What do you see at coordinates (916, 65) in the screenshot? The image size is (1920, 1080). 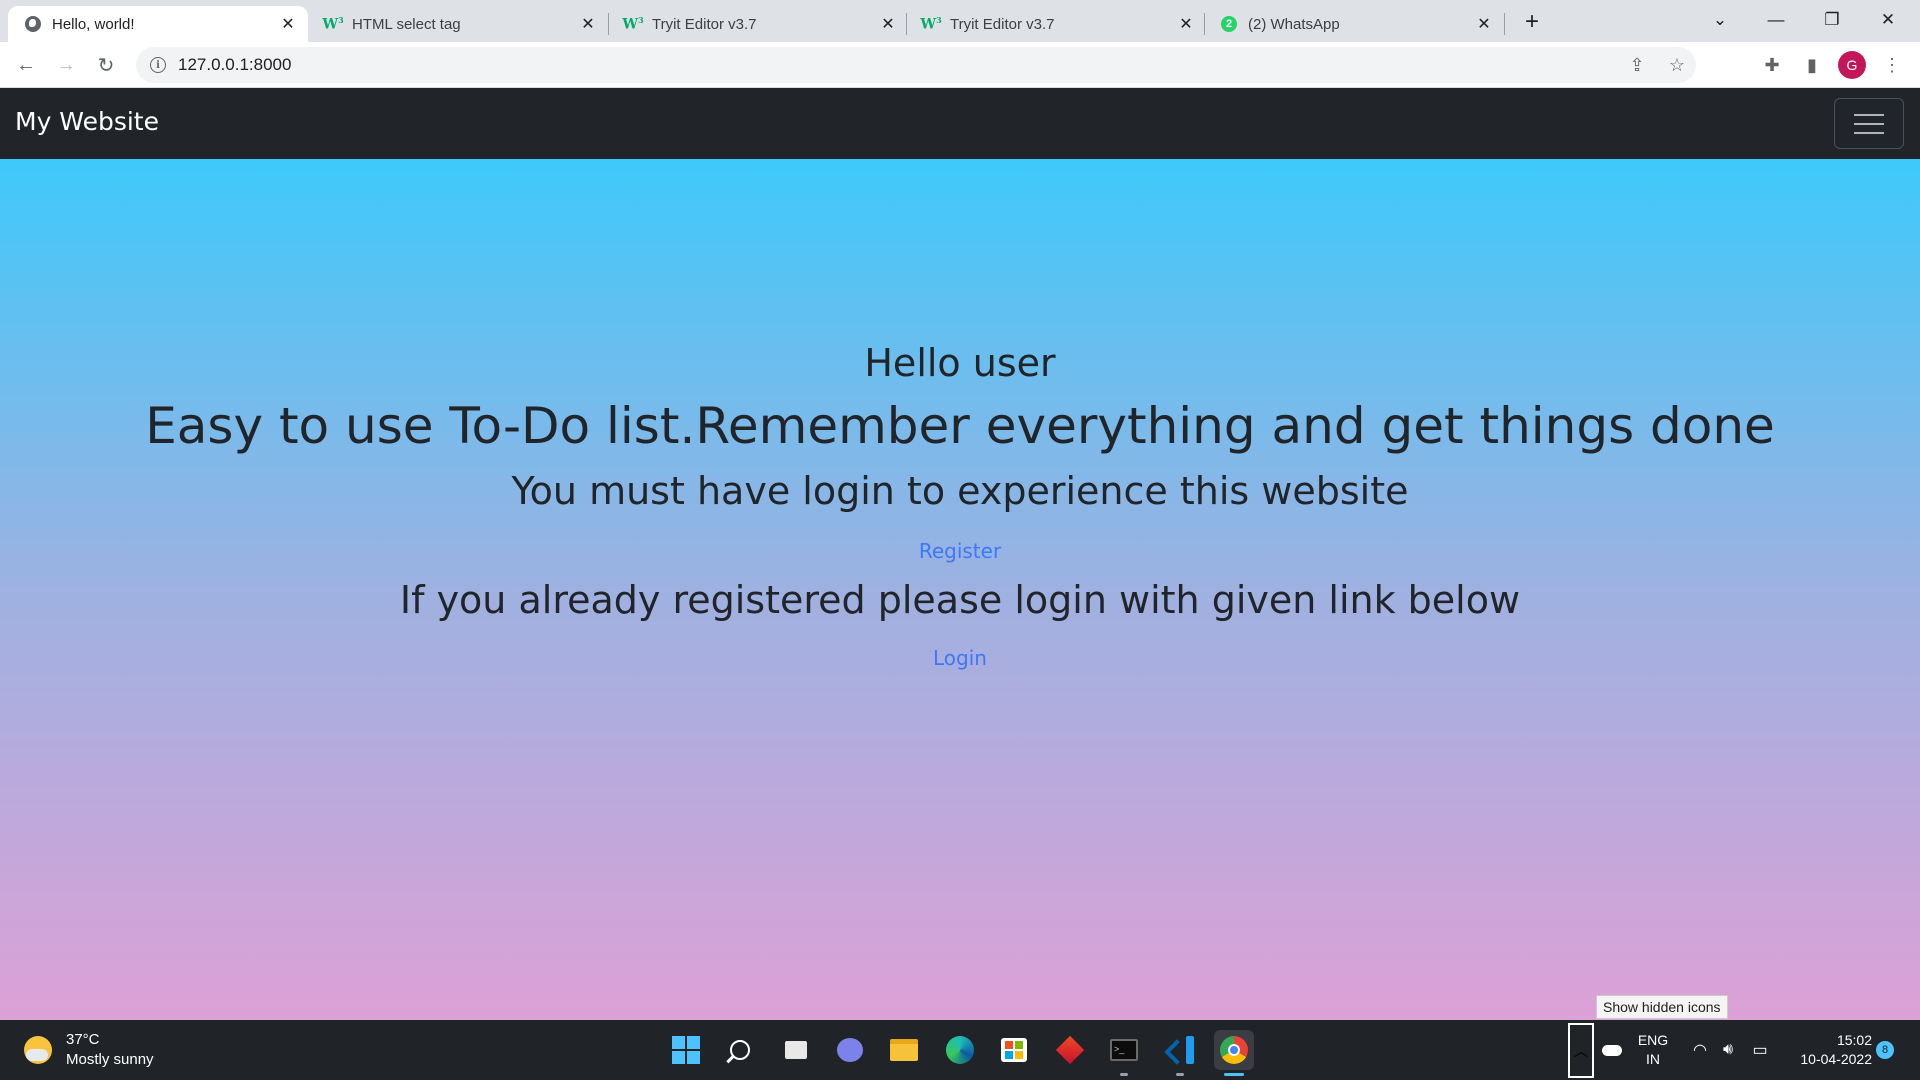 I see `address-bar: i 127.0.0.1:8000 ☆ ⇪` at bounding box center [916, 65].